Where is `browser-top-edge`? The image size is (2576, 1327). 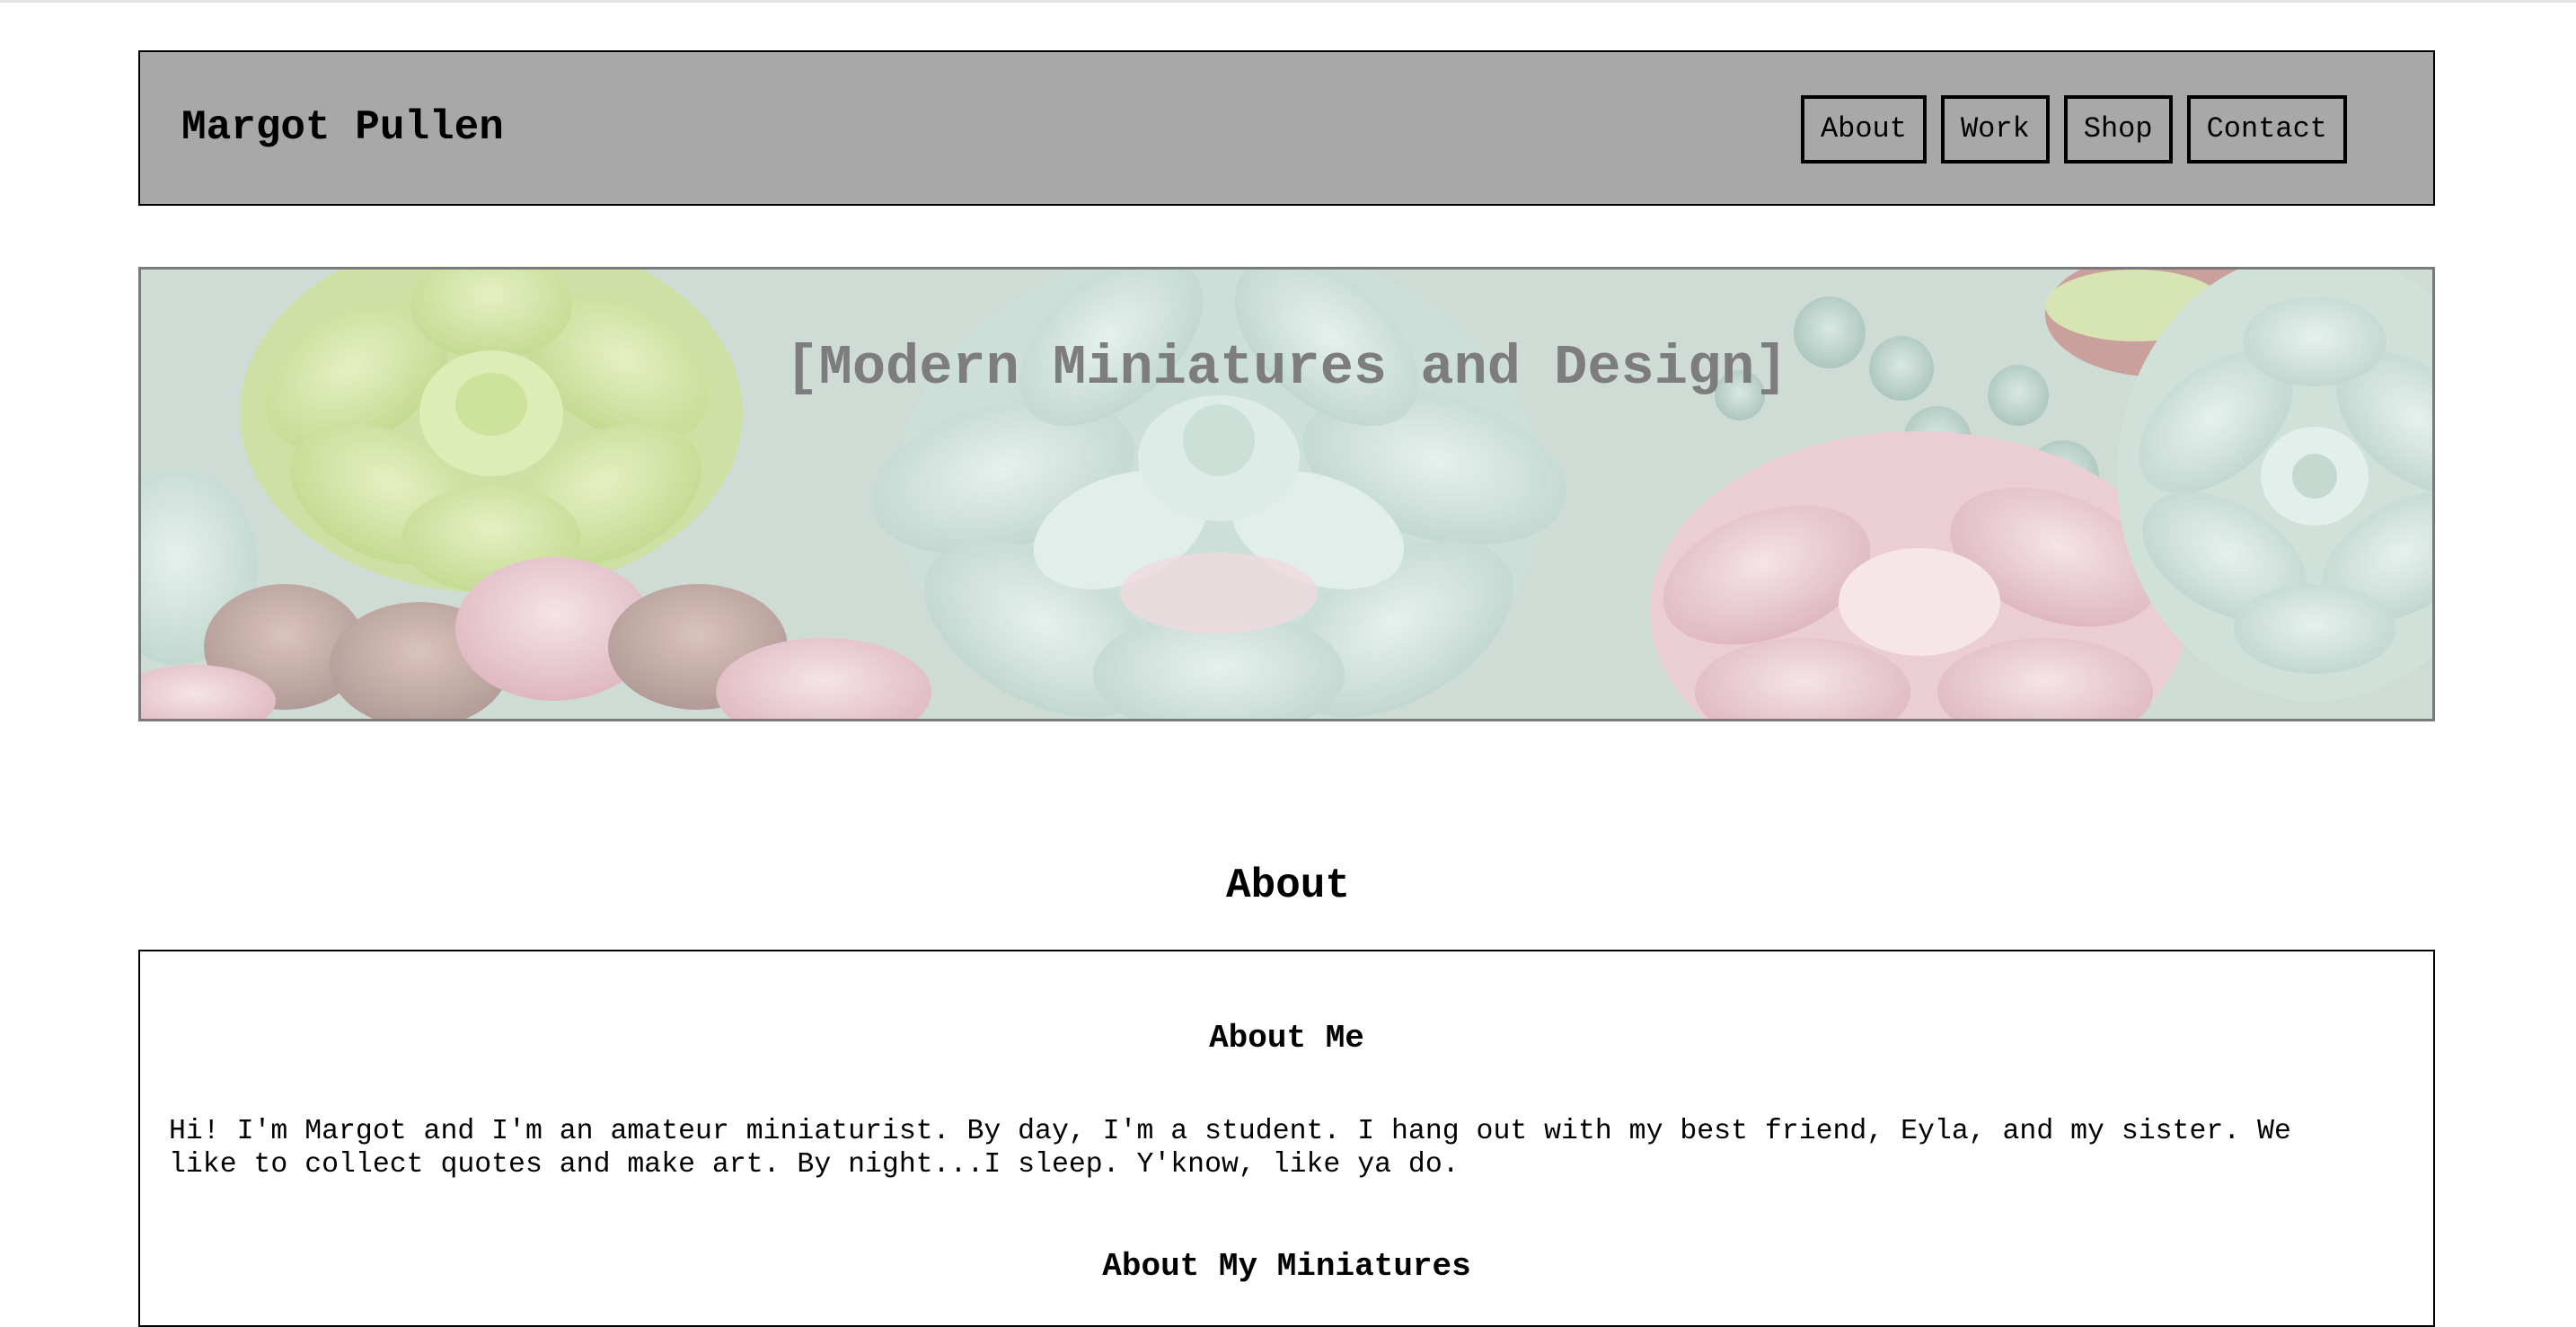 browser-top-edge is located at coordinates (1288, 1).